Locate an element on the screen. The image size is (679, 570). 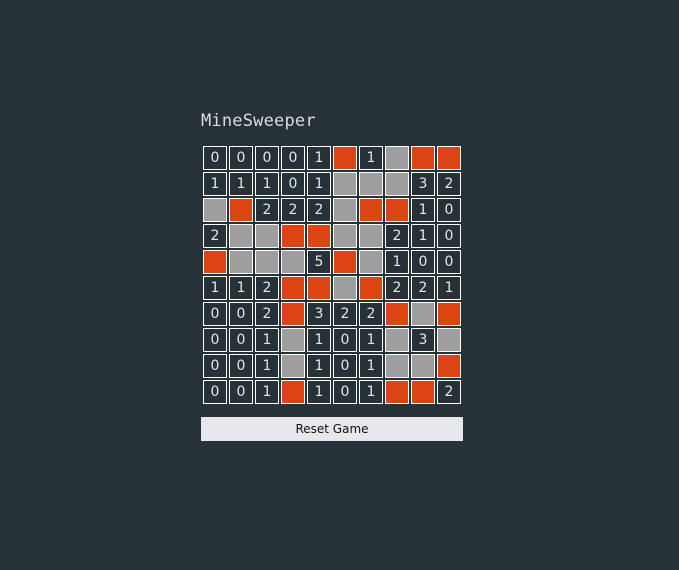
revealed-cell: 5 is located at coordinates (319, 262).